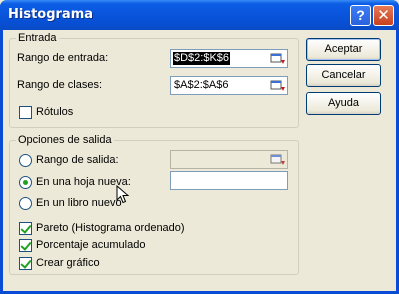  I want to click on output-range-field, so click(229, 159).